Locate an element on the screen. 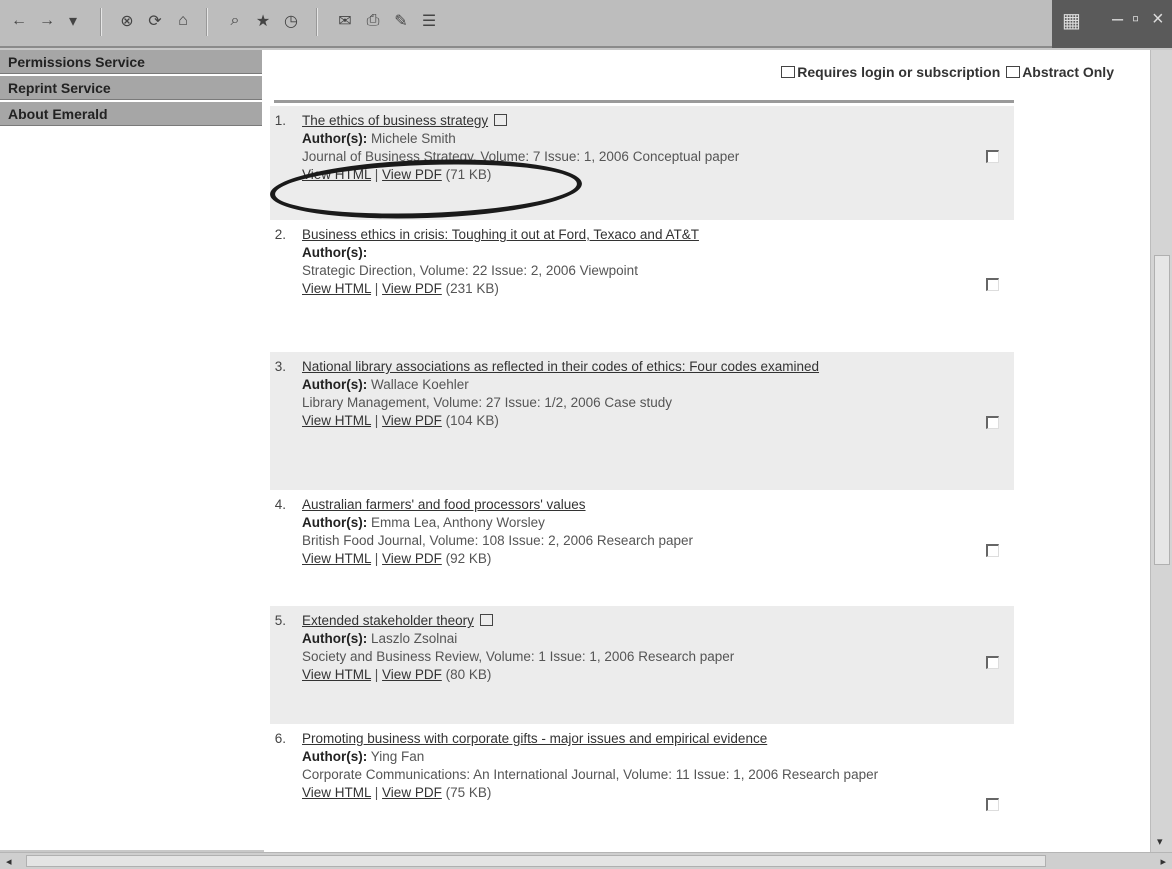  file-size: (75 KB) is located at coordinates (468, 792).